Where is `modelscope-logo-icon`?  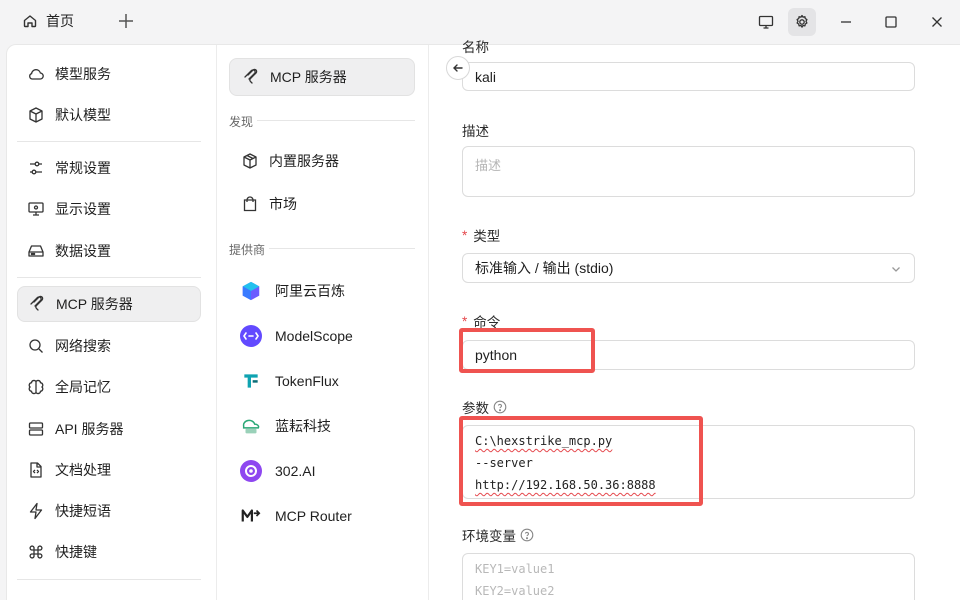 modelscope-logo-icon is located at coordinates (251, 336).